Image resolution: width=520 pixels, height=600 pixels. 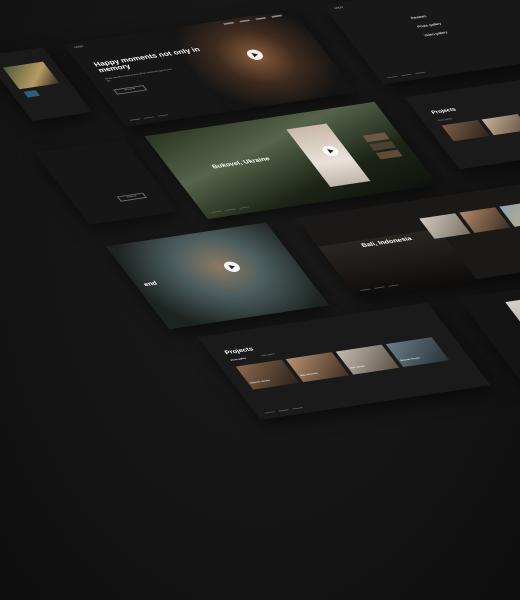 I want to click on projects-tab: Photo gallery, so click(x=445, y=120).